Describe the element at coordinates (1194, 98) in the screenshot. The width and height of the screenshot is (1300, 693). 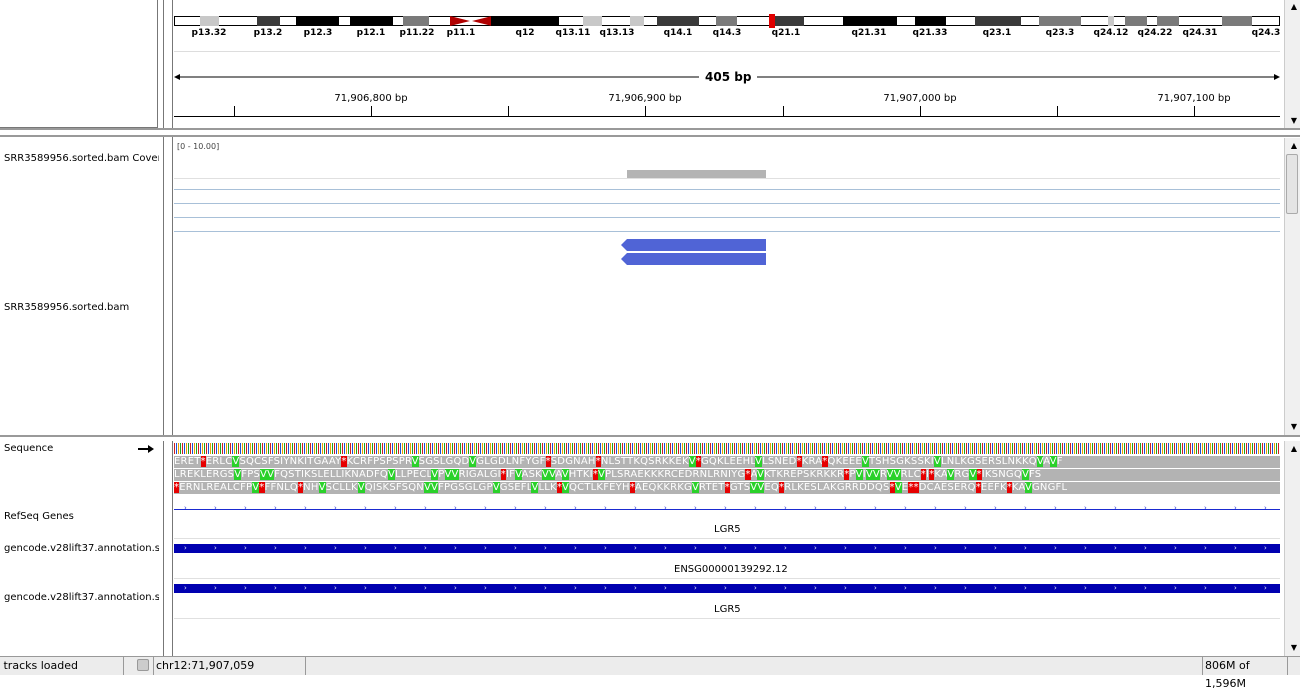
I see `ruler-tick-label: 71,907,100 bp` at that location.